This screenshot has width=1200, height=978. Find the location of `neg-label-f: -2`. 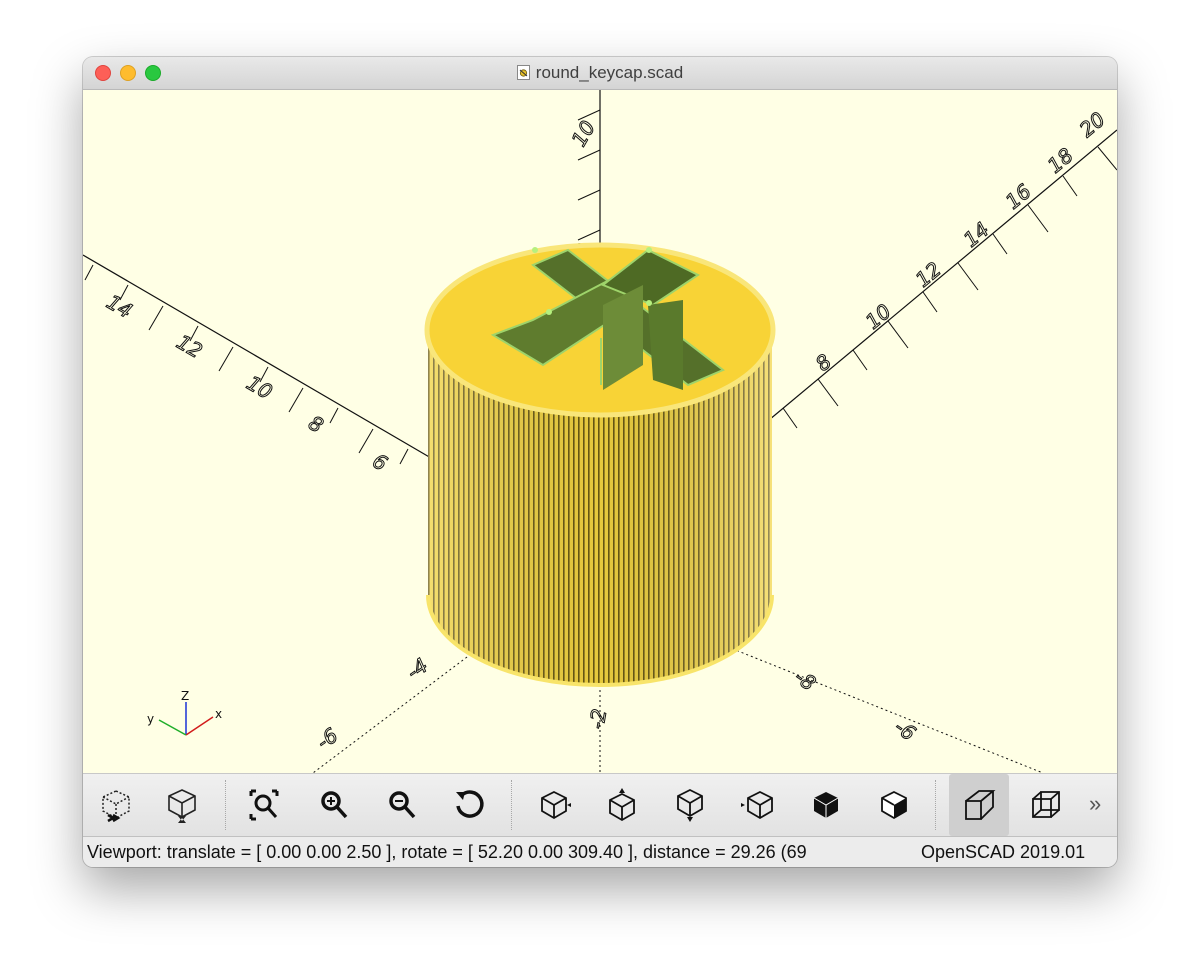

neg-label-f: -2 is located at coordinates (597, 719).